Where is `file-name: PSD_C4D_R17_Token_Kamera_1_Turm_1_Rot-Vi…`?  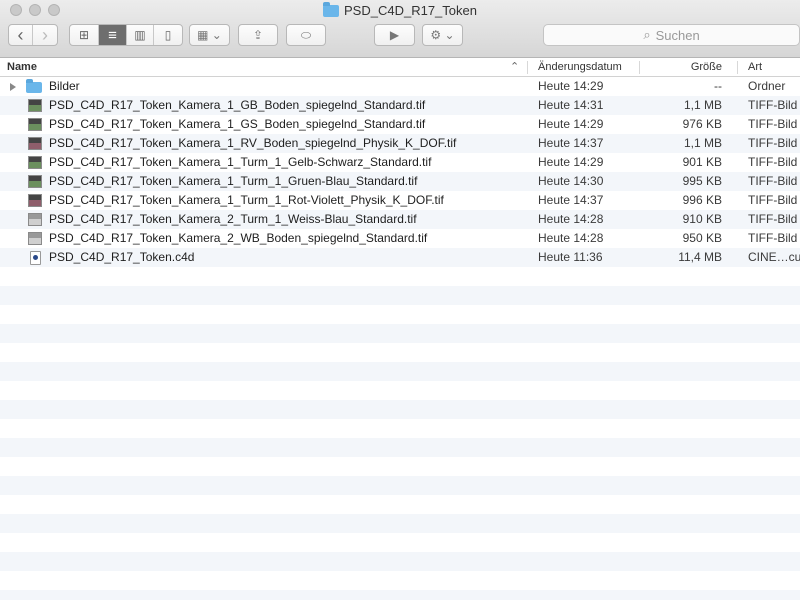 file-name: PSD_C4D_R17_Token_Kamera_1_Turm_1_Rot-Vi… is located at coordinates (246, 200).